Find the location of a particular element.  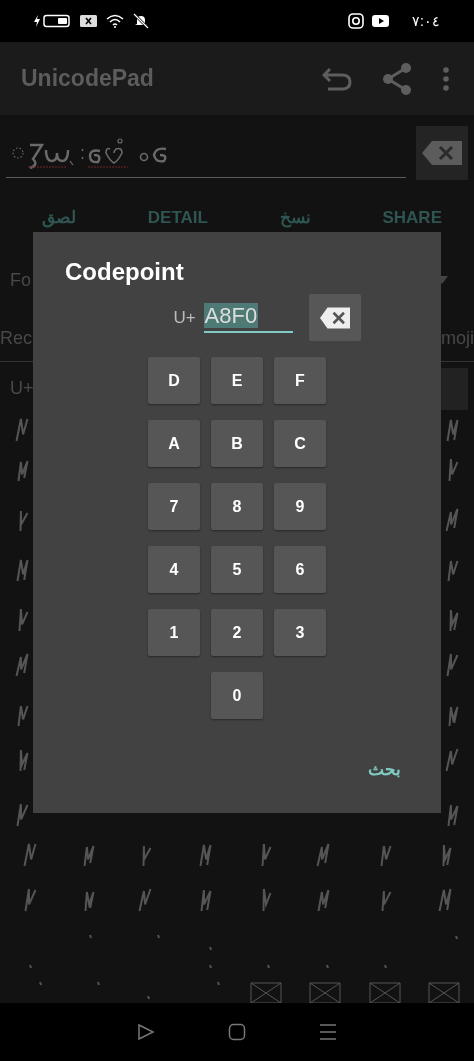

sim-card-icon is located at coordinates (89, 21).